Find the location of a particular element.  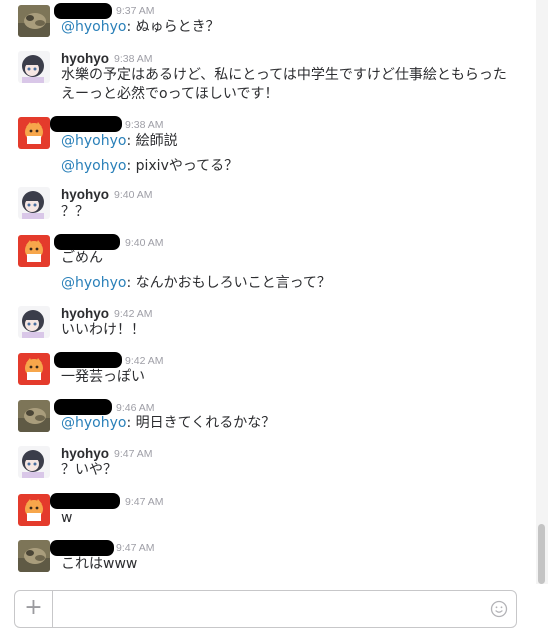

message-text: ？？ is located at coordinates (75, 212).